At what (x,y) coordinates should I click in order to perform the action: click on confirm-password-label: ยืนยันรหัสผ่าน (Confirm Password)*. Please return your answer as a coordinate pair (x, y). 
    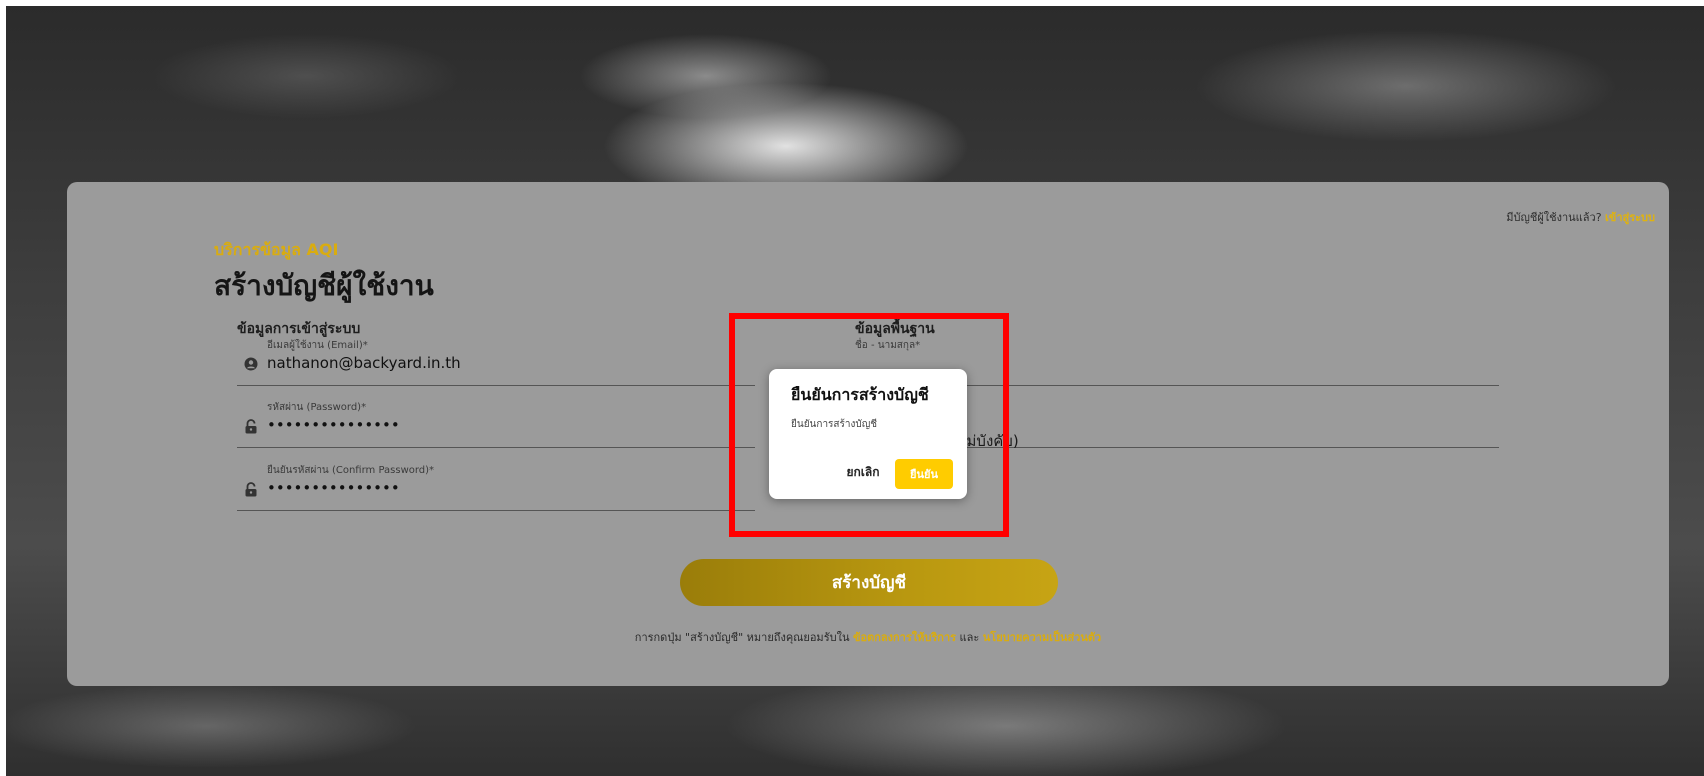
    Looking at the image, I should click on (351, 470).